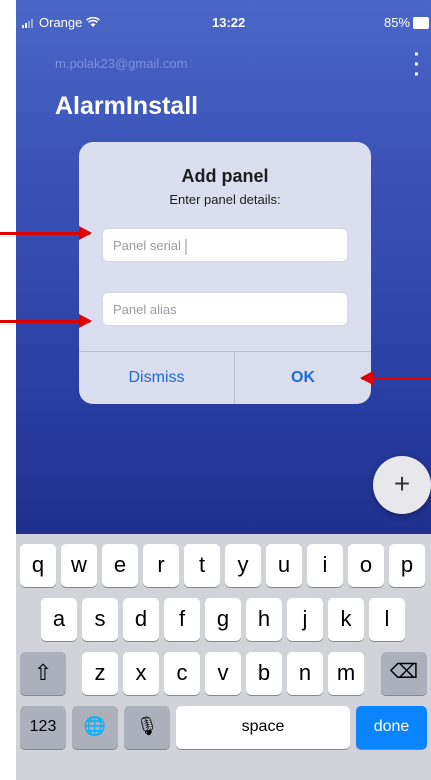 Image resolution: width=431 pixels, height=780 pixels. What do you see at coordinates (27, 23) in the screenshot?
I see `signal-icon` at bounding box center [27, 23].